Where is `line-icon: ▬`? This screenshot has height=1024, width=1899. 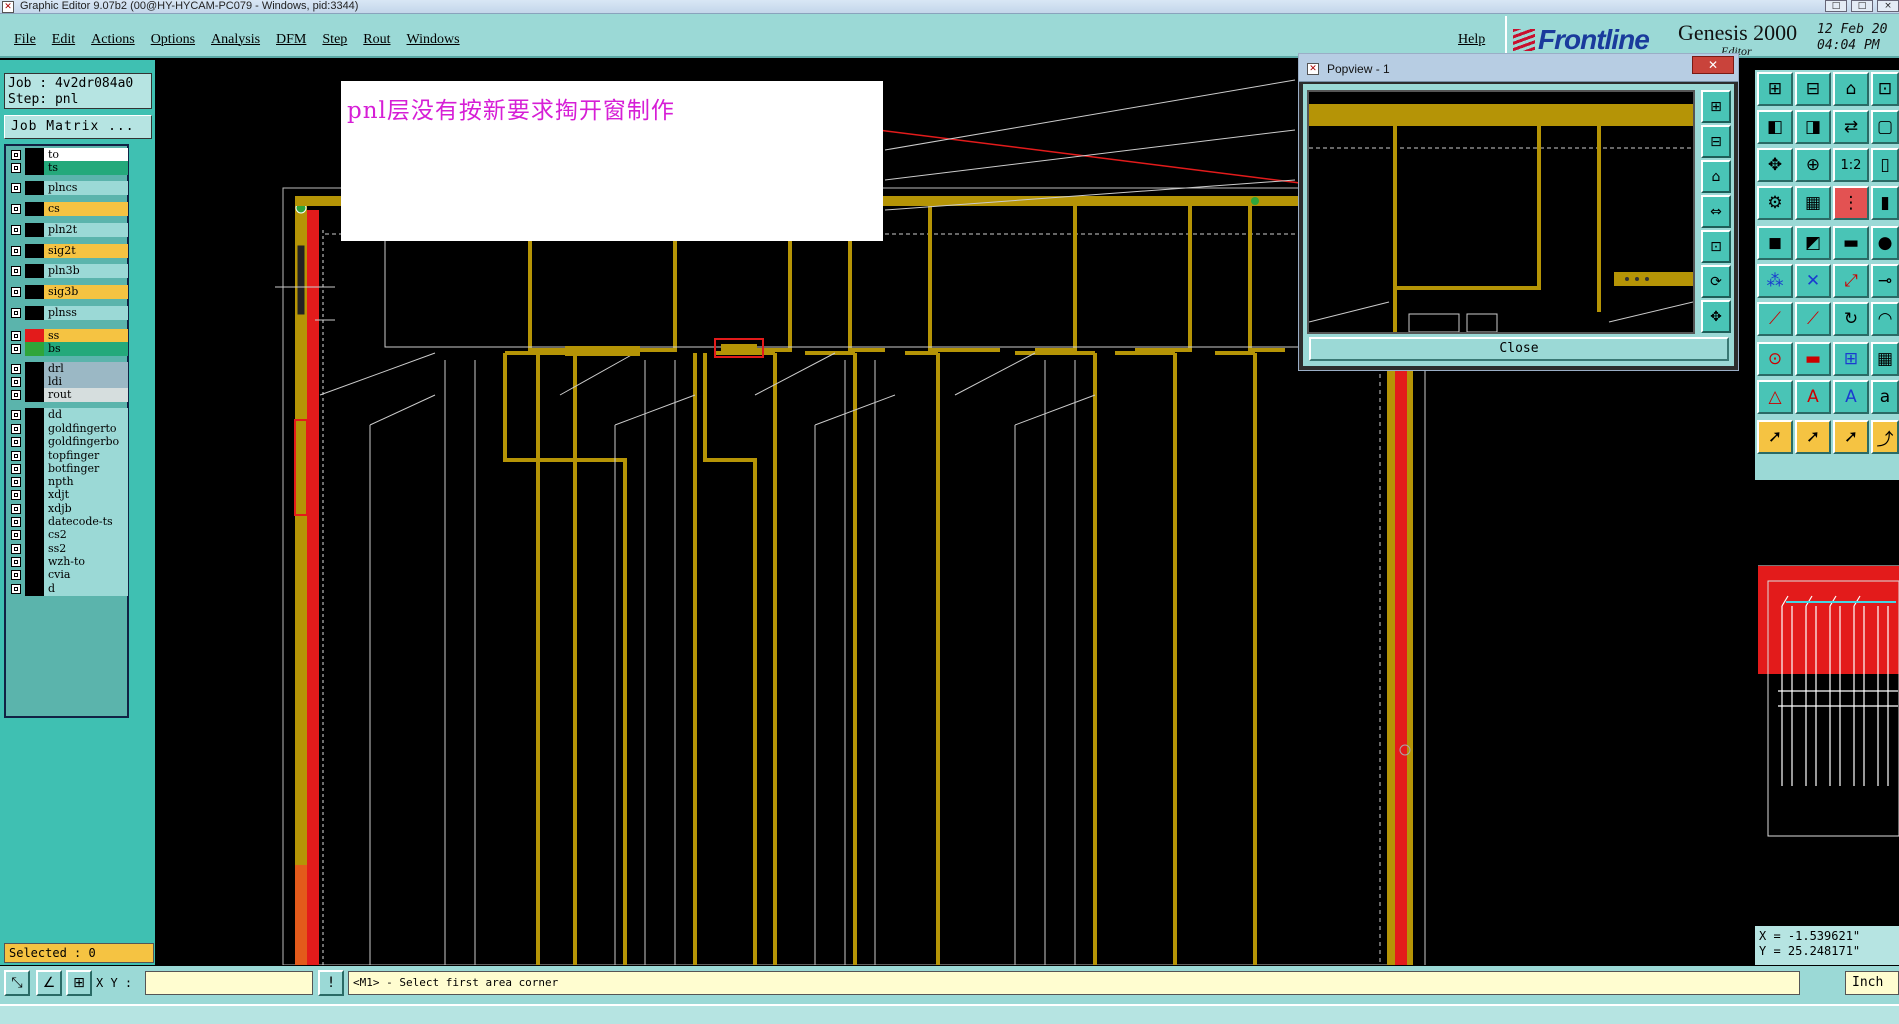
line-icon: ▬ is located at coordinates (1851, 243).